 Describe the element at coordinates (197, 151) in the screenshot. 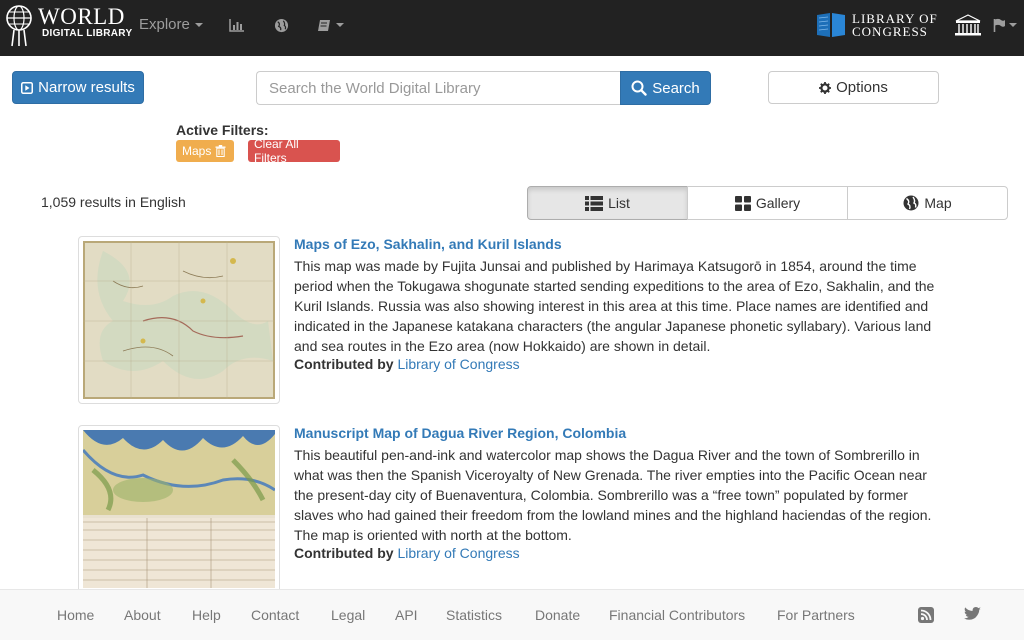

I see `filter-tag-label: Maps` at that location.